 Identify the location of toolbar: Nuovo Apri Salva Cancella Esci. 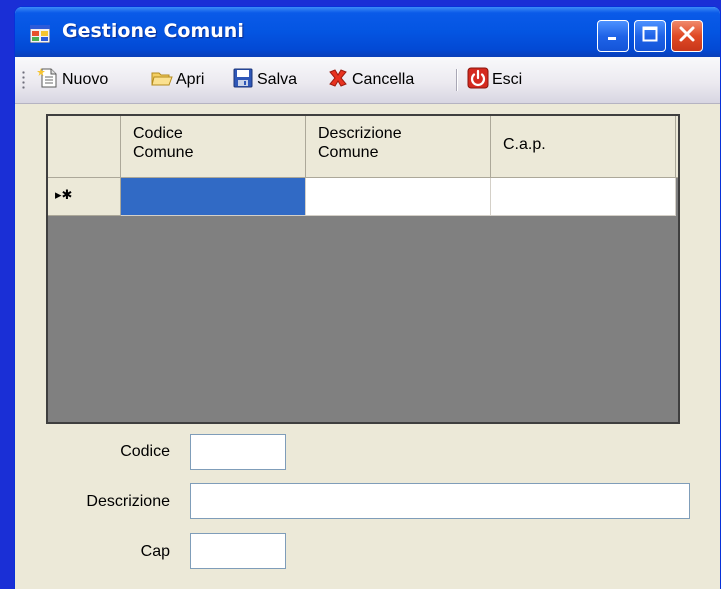
(367, 80).